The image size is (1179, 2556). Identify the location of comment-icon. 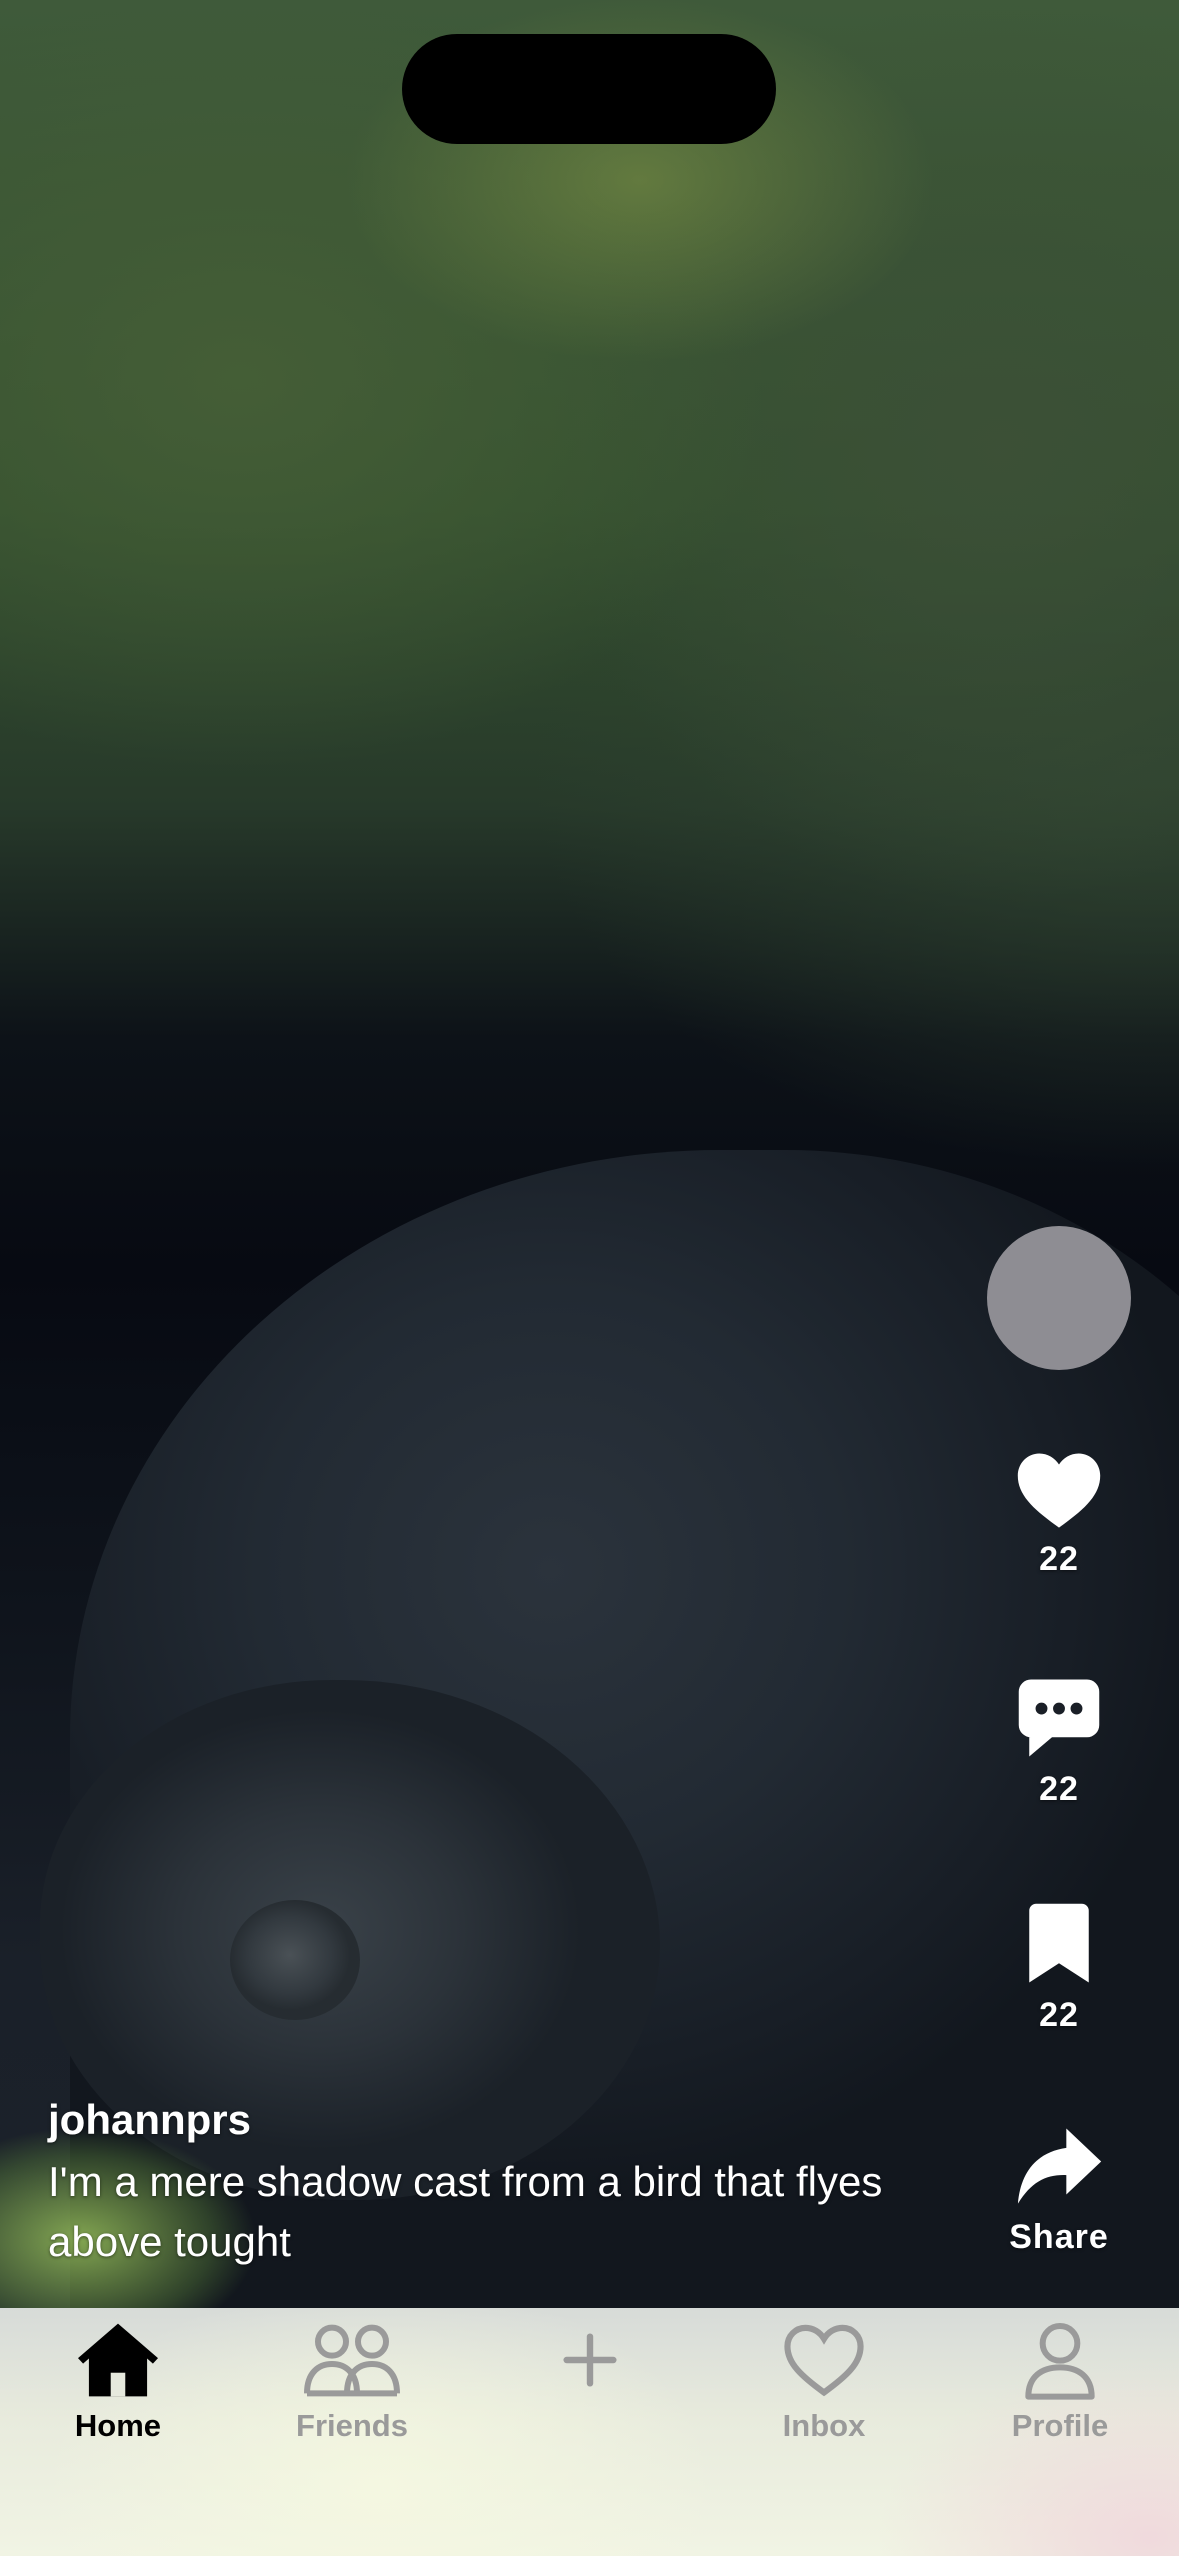
(1059, 1718).